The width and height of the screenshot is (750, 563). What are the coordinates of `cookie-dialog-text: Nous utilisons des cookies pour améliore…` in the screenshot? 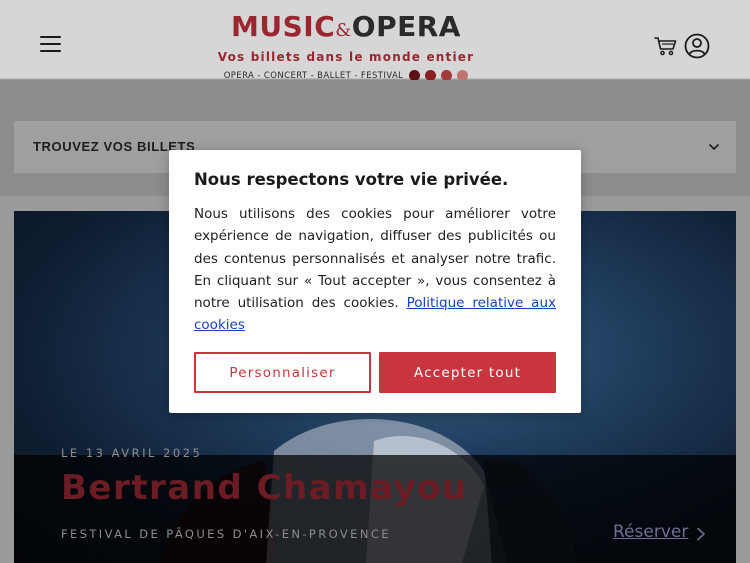 It's located at (375, 270).